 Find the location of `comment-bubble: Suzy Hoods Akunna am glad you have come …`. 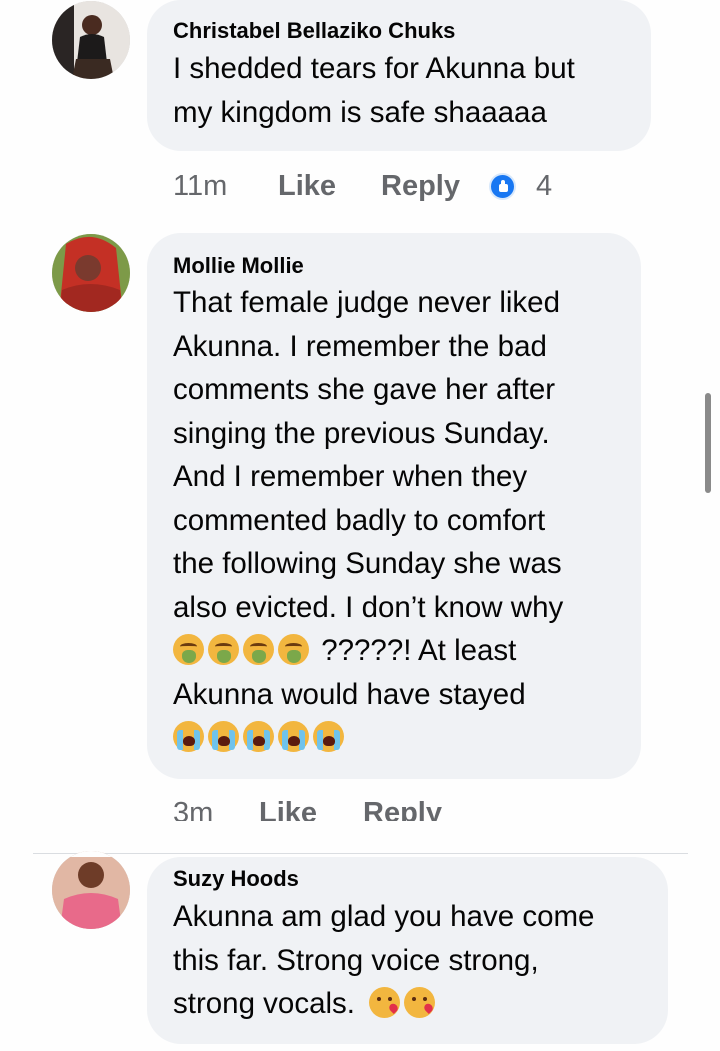

comment-bubble: Suzy Hoods Akunna am glad you have come … is located at coordinates (407, 950).